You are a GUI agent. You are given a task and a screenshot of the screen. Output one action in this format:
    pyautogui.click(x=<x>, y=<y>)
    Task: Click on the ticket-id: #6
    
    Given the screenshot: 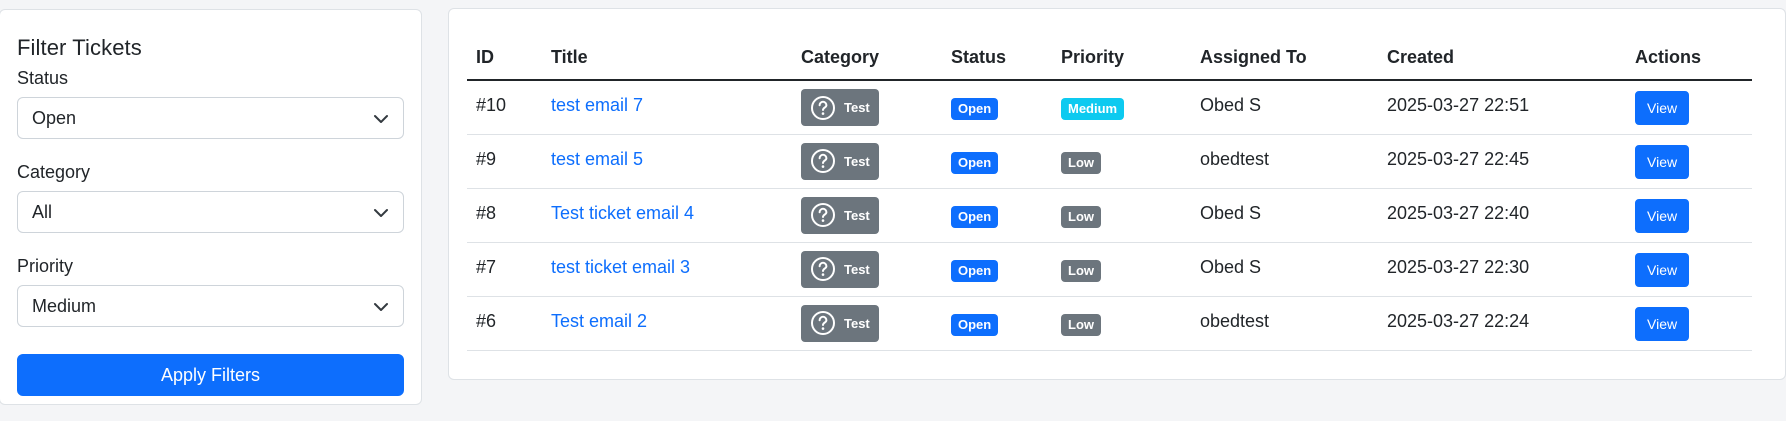 What is the action you would take?
    pyautogui.click(x=504, y=323)
    